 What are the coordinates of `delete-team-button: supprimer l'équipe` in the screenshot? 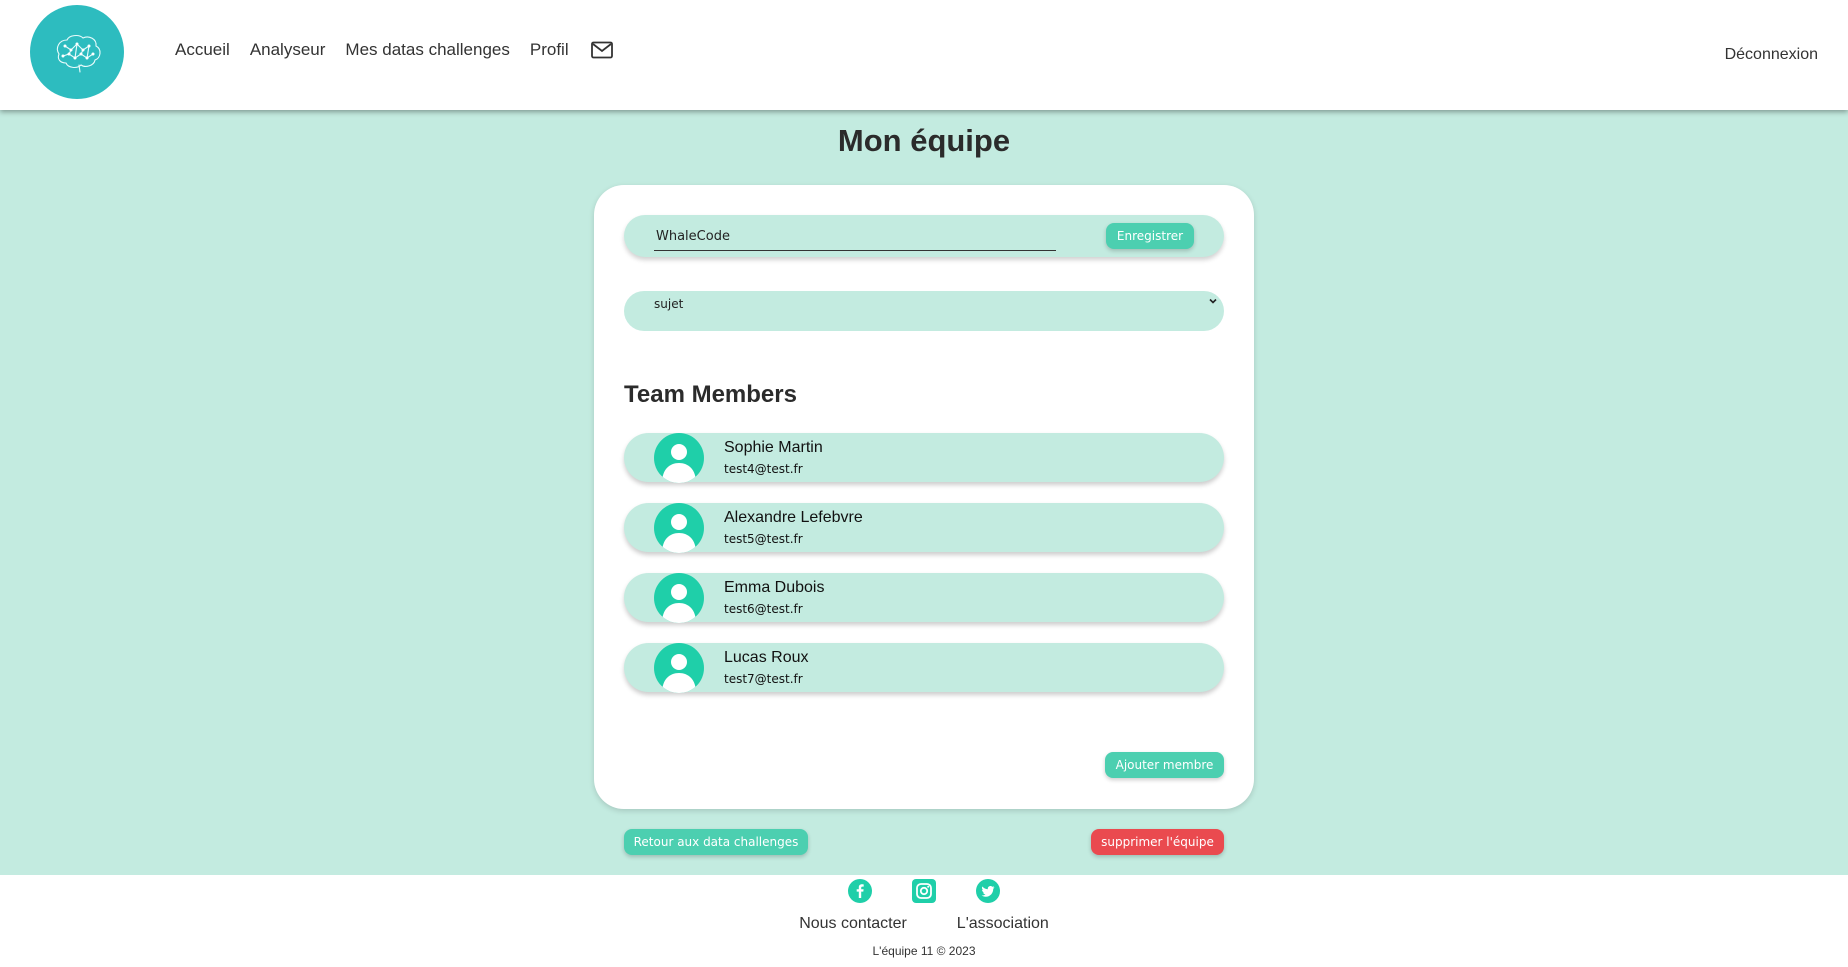 It's located at (1157, 842).